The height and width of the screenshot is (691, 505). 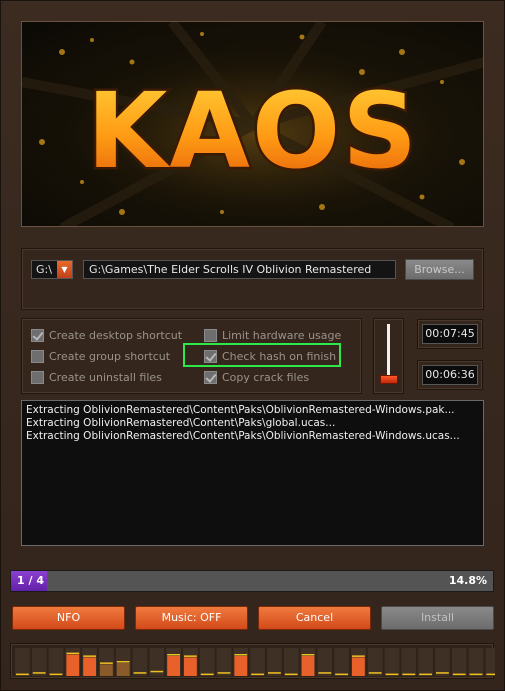 What do you see at coordinates (266, 377) in the screenshot?
I see `option-label: Copy crack files` at bounding box center [266, 377].